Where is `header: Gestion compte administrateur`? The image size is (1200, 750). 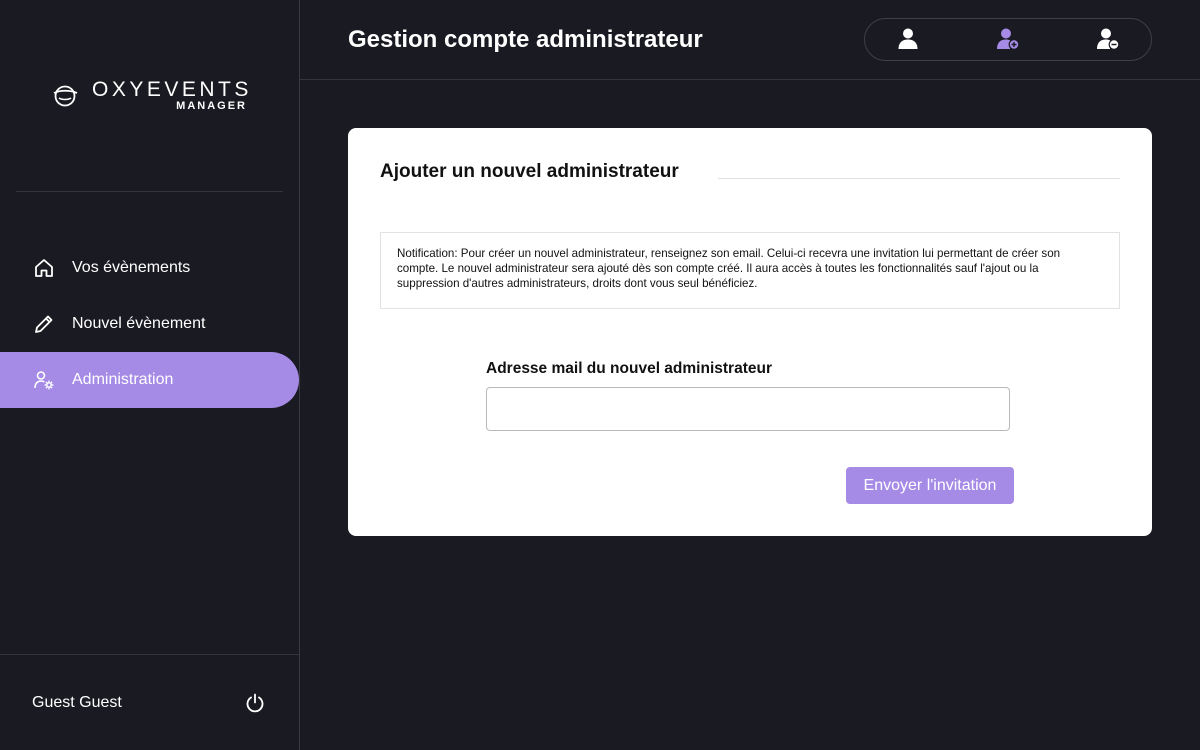 header: Gestion compte administrateur is located at coordinates (750, 40).